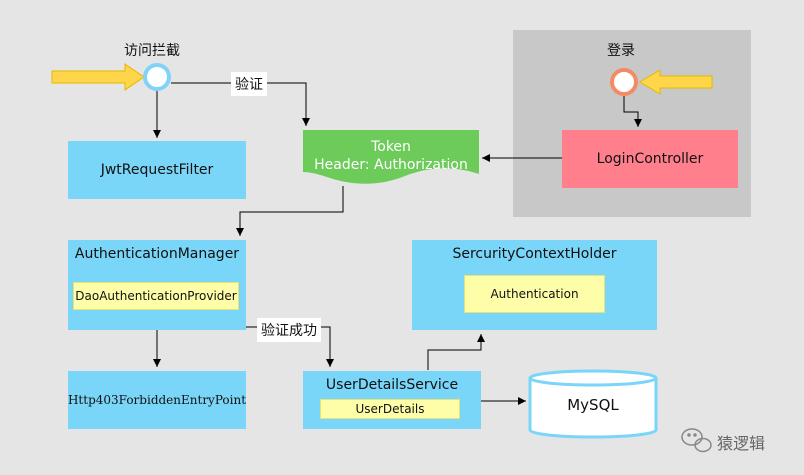  Describe the element at coordinates (157, 77) in the screenshot. I see `intercept-circle` at that location.